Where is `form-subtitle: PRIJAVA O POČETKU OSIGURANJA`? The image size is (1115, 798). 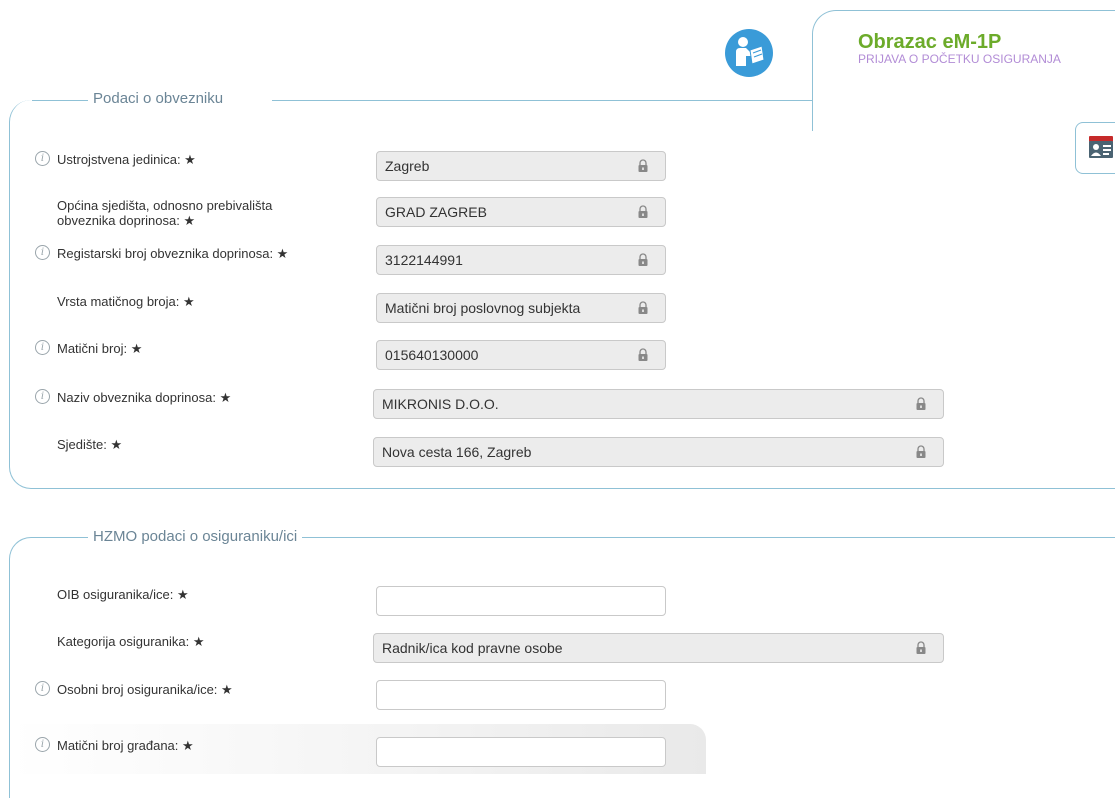 form-subtitle: PRIJAVA O POČETKU OSIGURANJA is located at coordinates (959, 59).